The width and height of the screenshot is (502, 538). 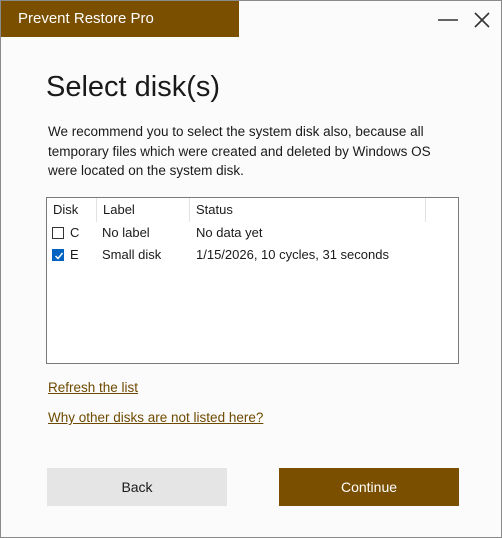 I want to click on disk-row-c: C No label No data yet, so click(x=252, y=233).